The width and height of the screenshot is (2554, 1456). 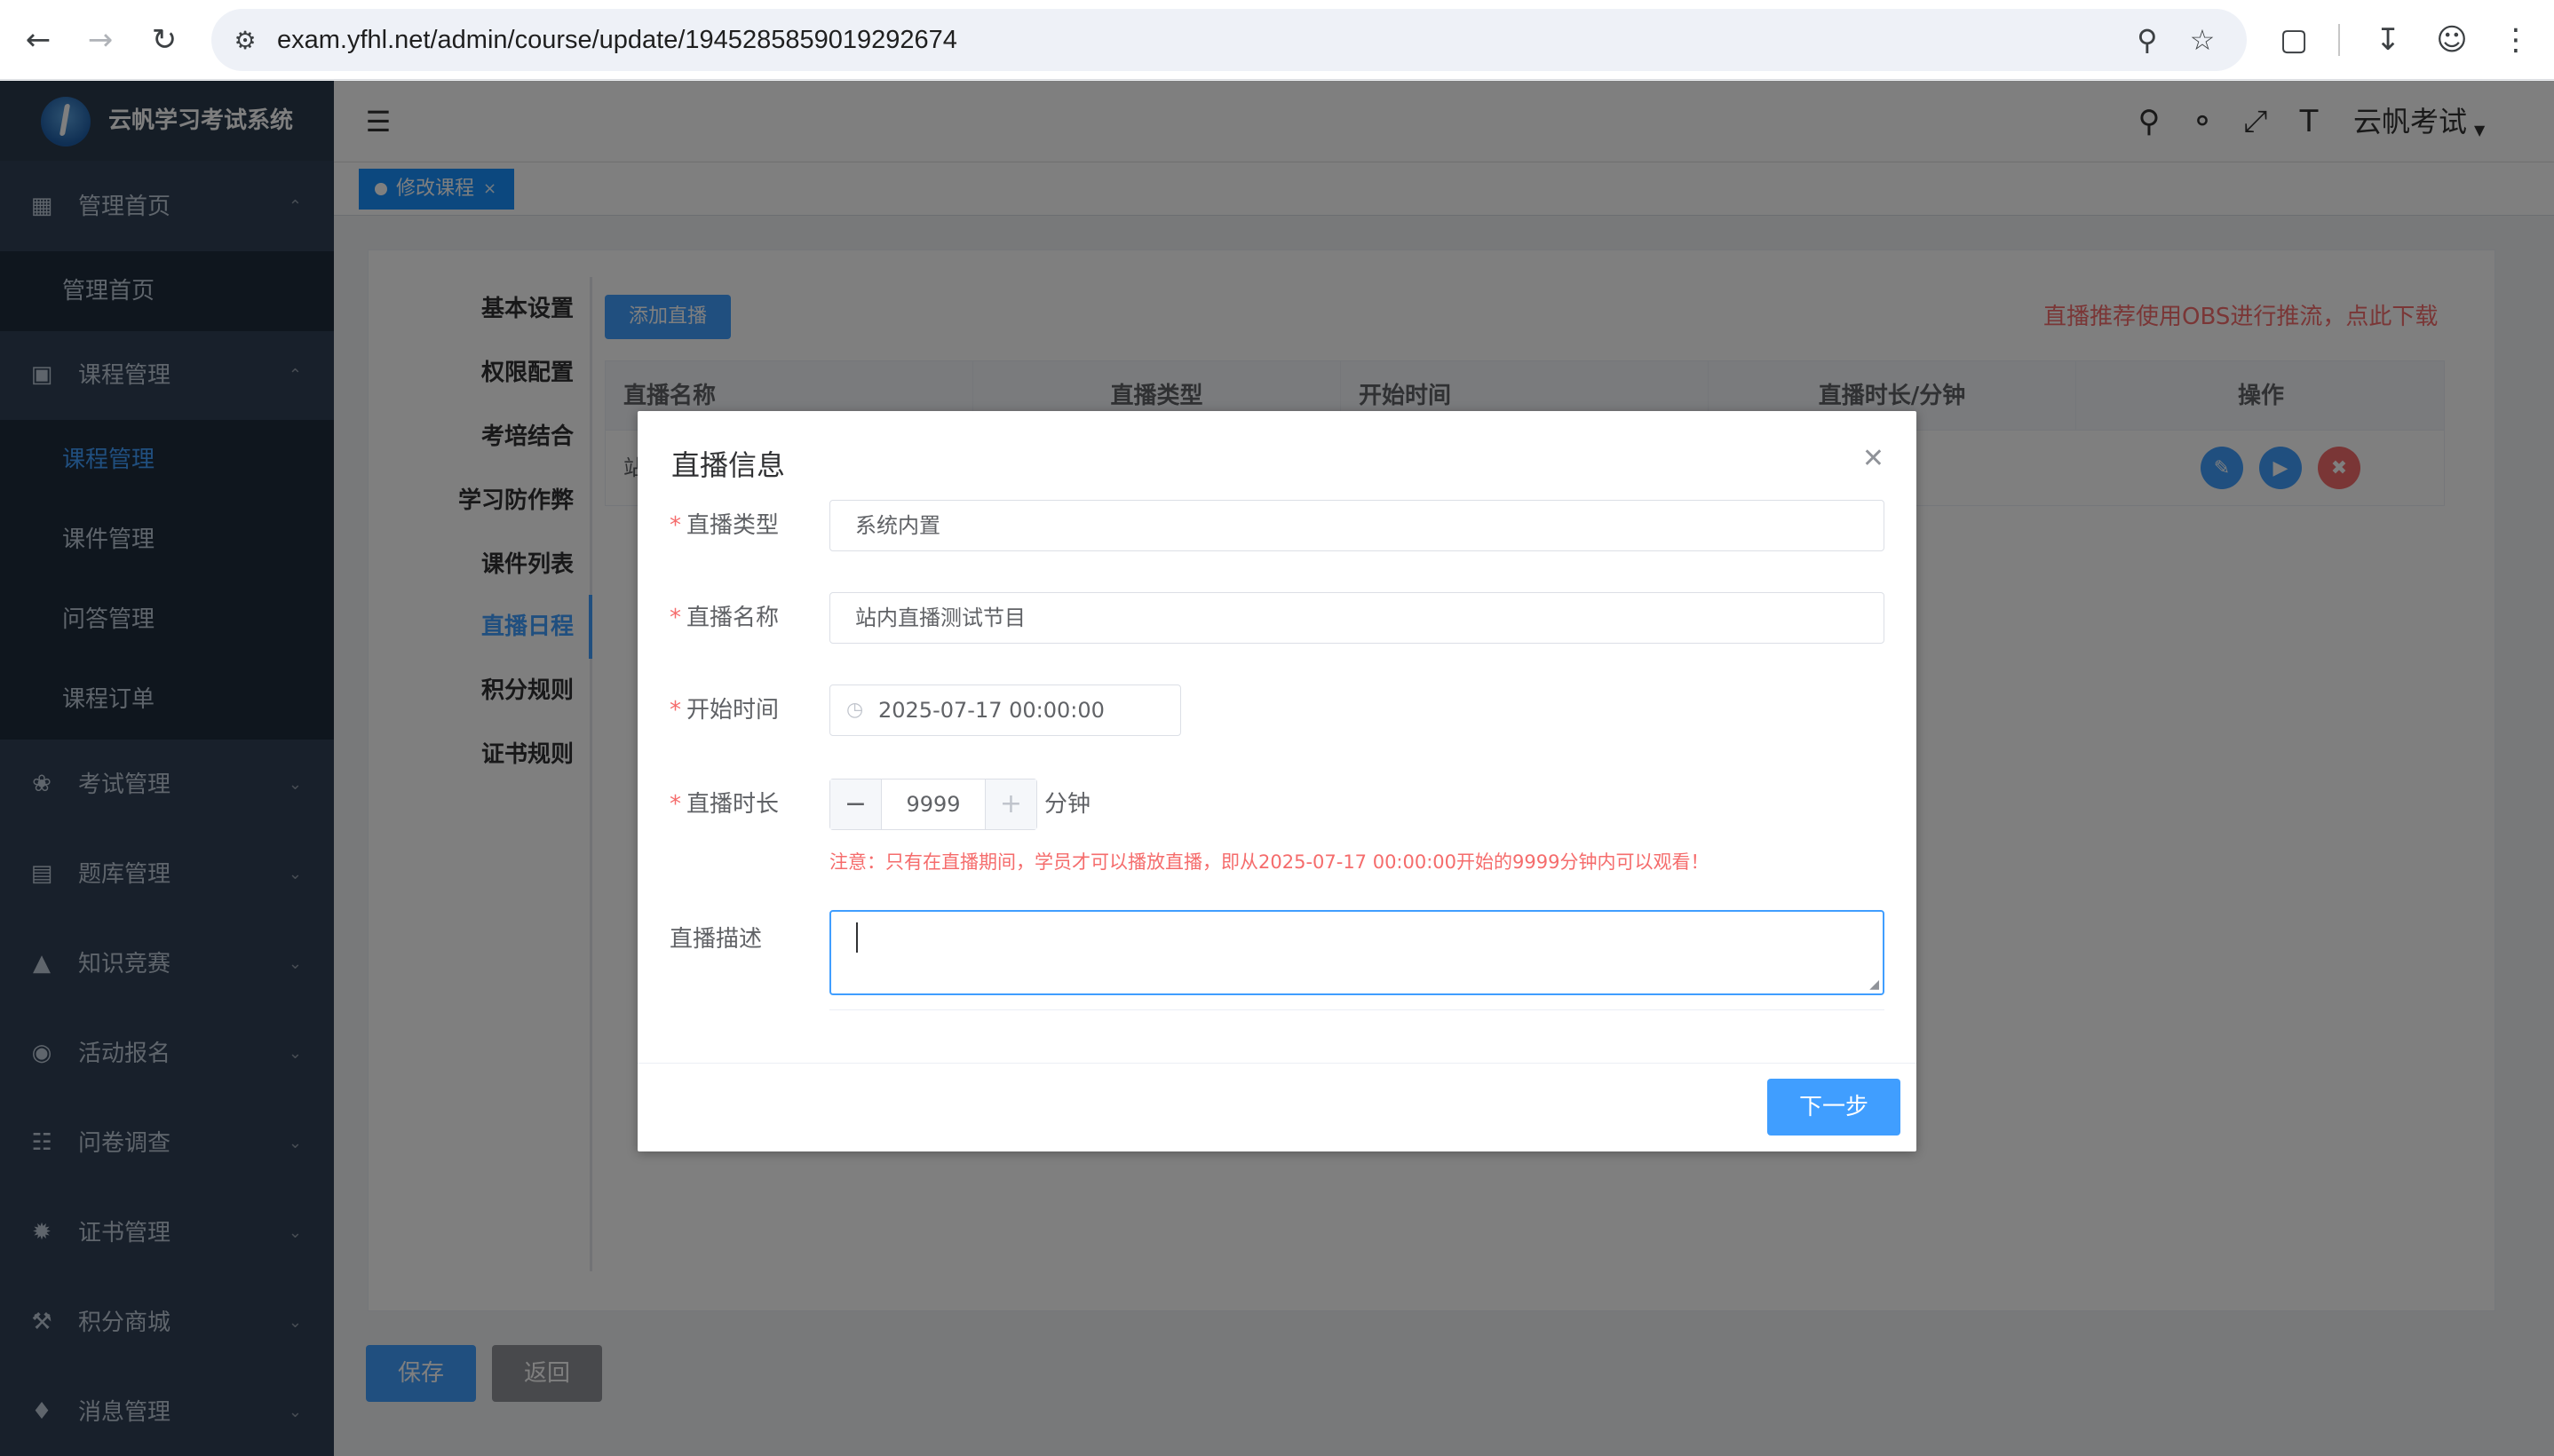 I want to click on start-time-value: 2025-07-17 00:00:00, so click(x=992, y=710).